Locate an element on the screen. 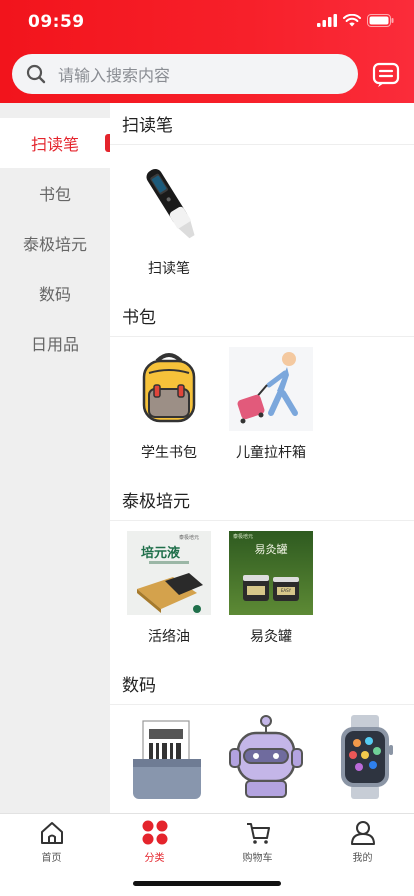 The height and width of the screenshot is (896, 414). search-row: 请输入搜索内容 is located at coordinates (207, 75).